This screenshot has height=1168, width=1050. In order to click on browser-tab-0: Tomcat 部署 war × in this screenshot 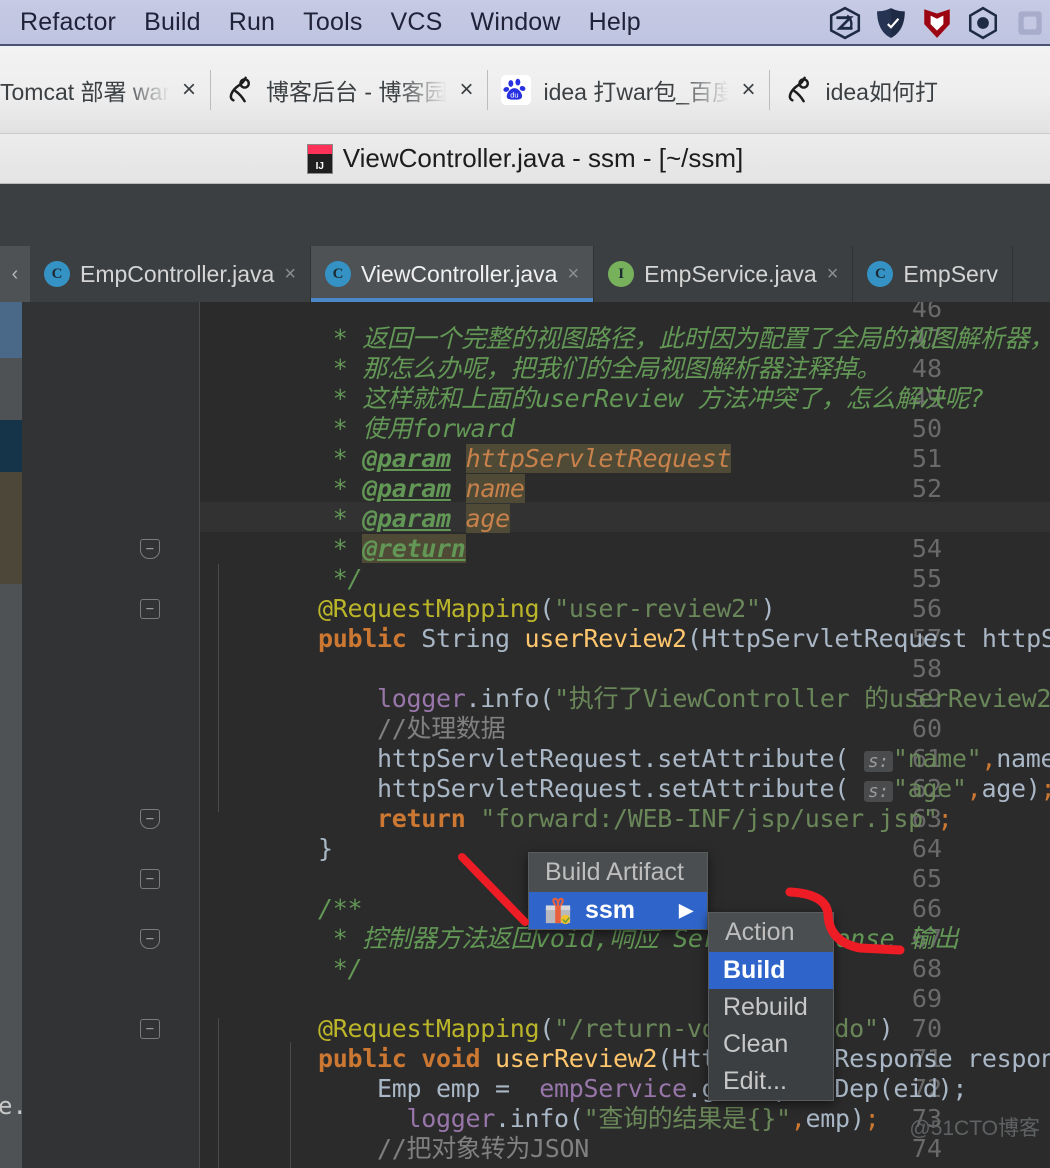, I will do `click(105, 89)`.